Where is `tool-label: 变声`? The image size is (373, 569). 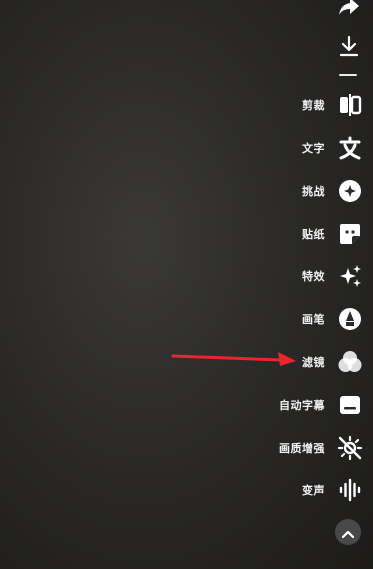
tool-label: 变声 is located at coordinates (313, 490).